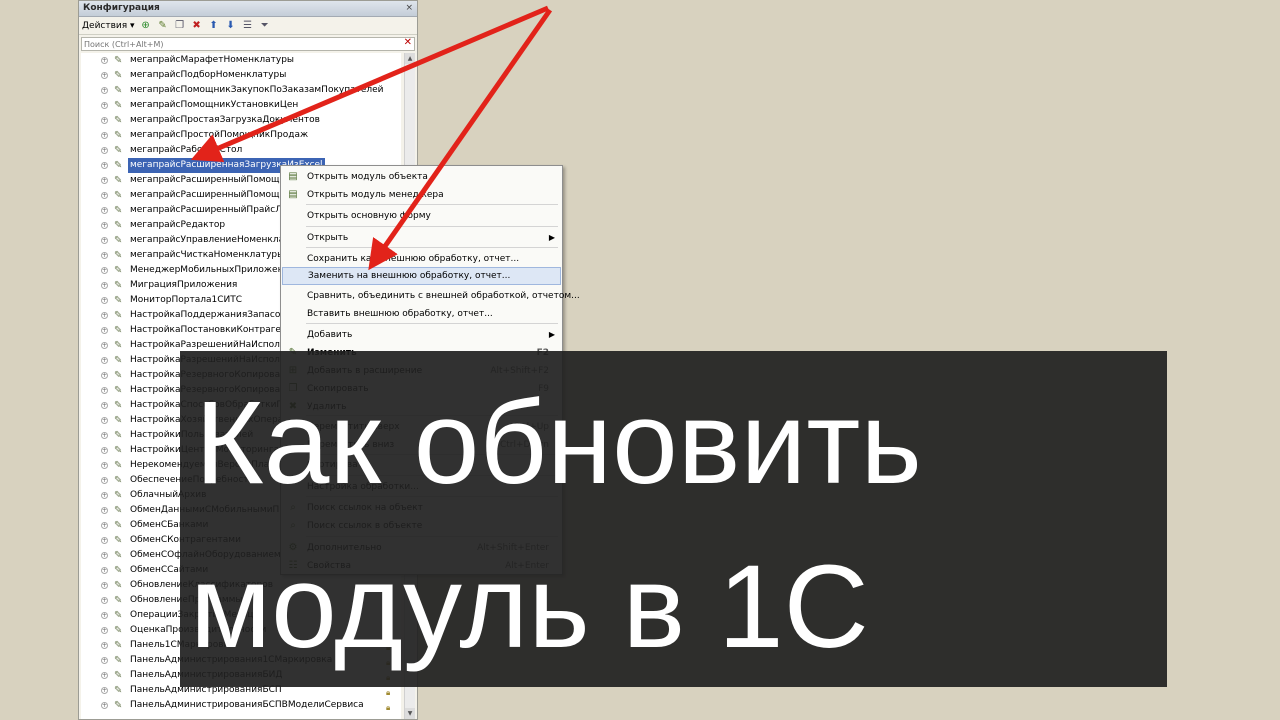  Describe the element at coordinates (410, 58) in the screenshot. I see `scroll-up-icon: ▲` at that location.